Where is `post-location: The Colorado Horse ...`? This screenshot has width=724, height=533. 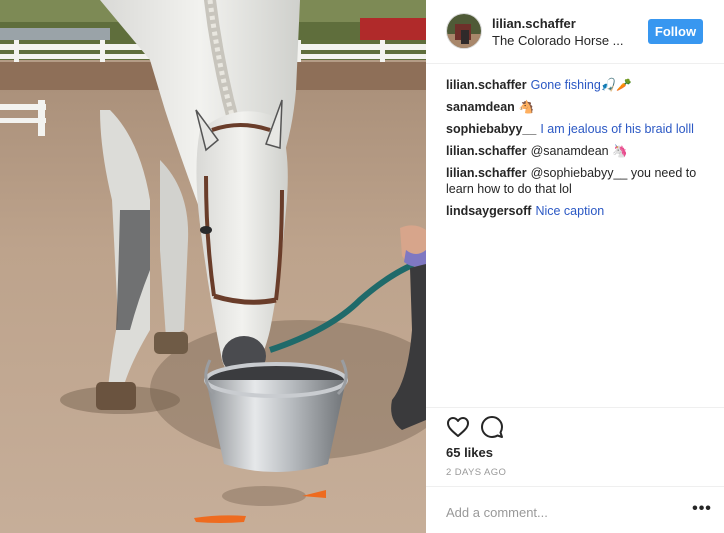
post-location: The Colorado Horse ... is located at coordinates (558, 41).